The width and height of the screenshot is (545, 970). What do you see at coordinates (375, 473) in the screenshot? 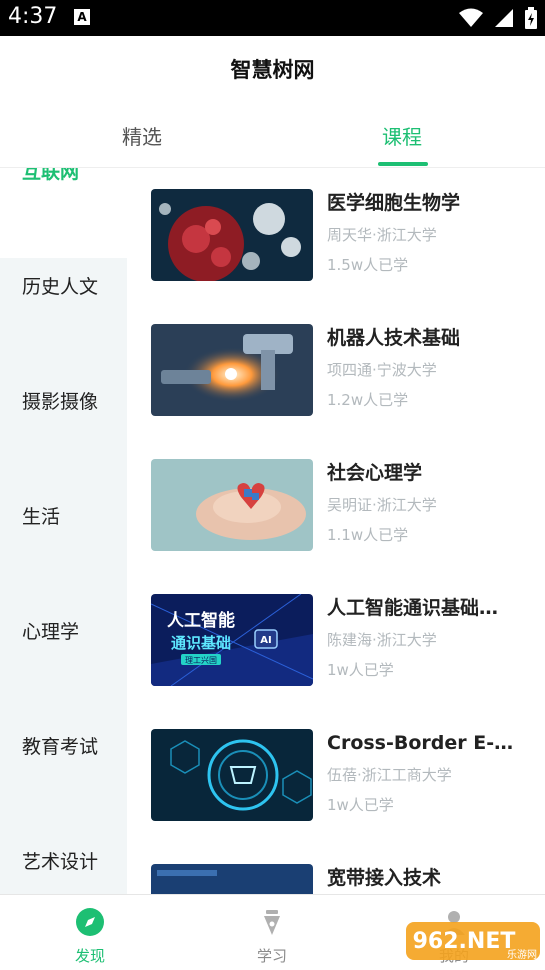
I see `course-title: 社会心理学` at bounding box center [375, 473].